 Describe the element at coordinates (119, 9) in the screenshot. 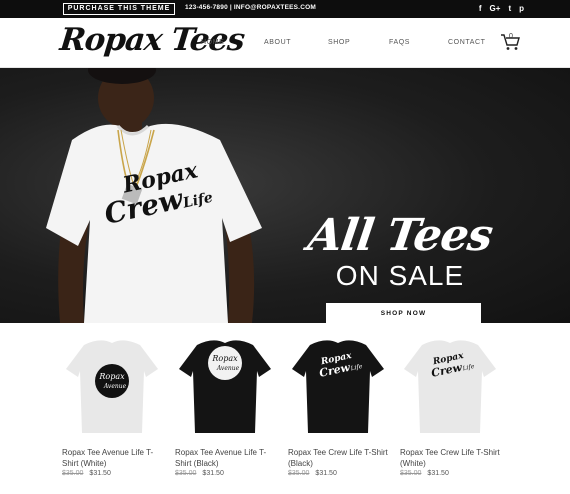

I see `purchase-theme-button: PURCHASE THIS THEME` at that location.